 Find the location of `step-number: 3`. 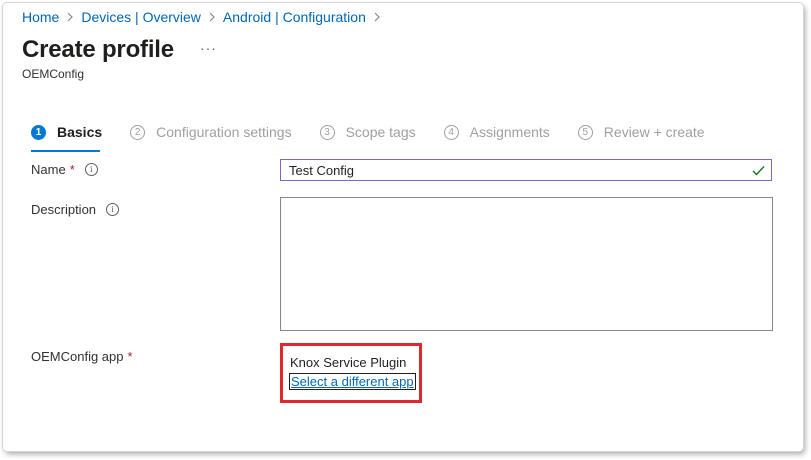

step-number: 3 is located at coordinates (327, 132).